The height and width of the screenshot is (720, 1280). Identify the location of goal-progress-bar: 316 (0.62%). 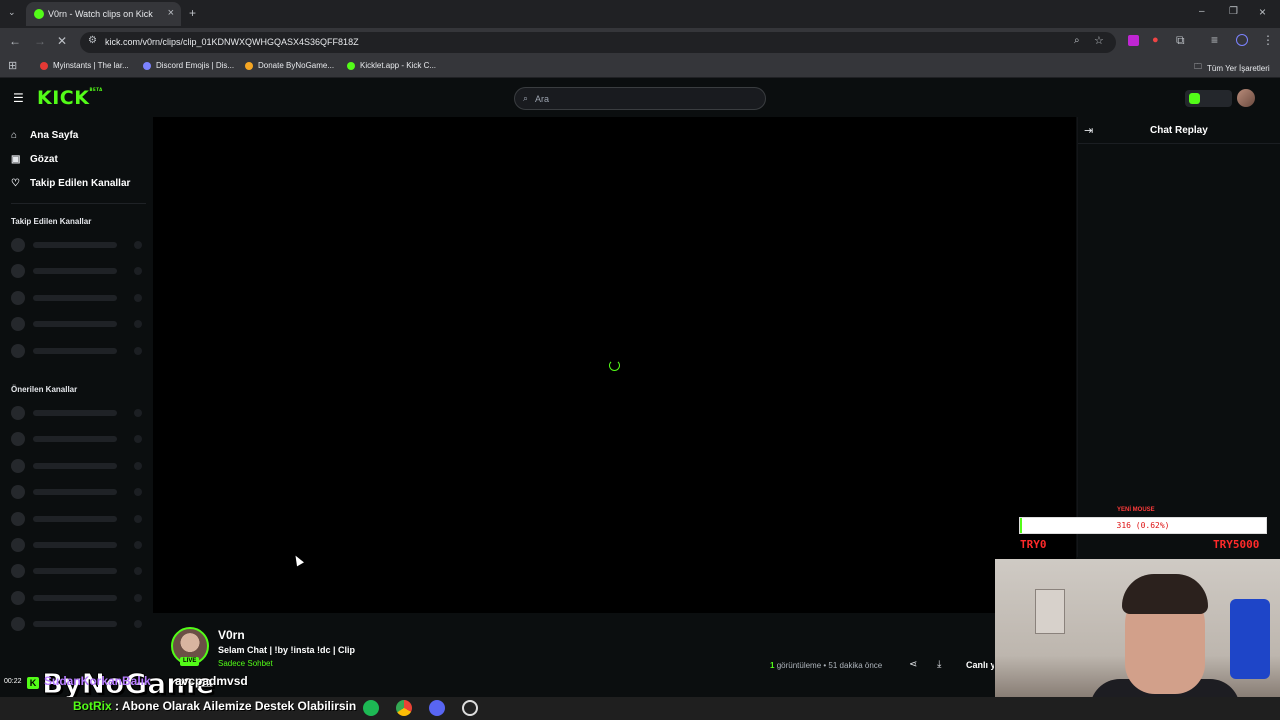
(1143, 525).